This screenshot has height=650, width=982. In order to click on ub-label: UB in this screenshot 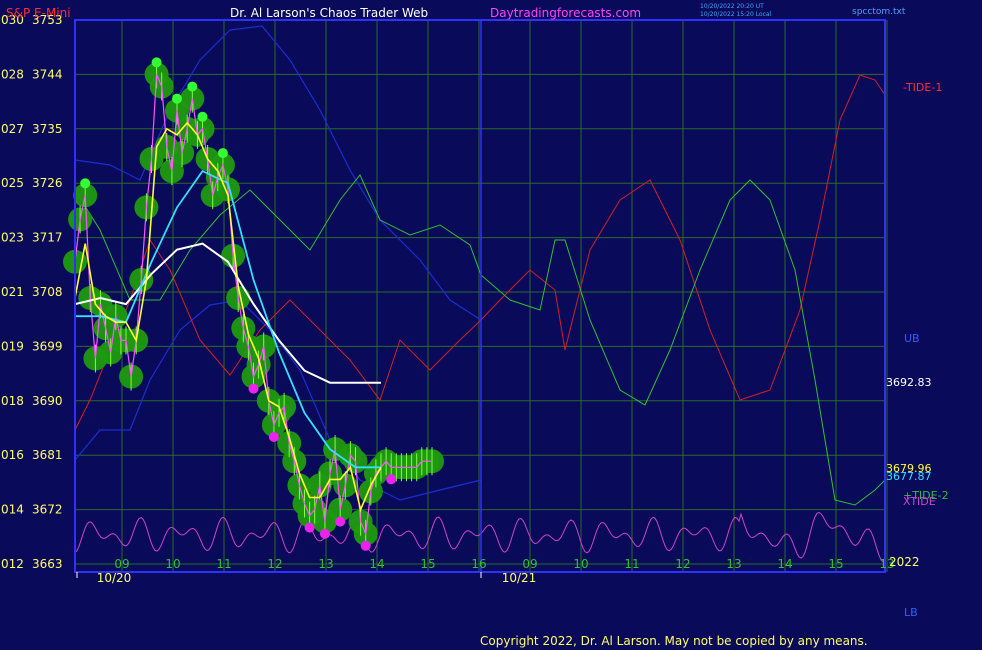, I will do `click(912, 338)`.